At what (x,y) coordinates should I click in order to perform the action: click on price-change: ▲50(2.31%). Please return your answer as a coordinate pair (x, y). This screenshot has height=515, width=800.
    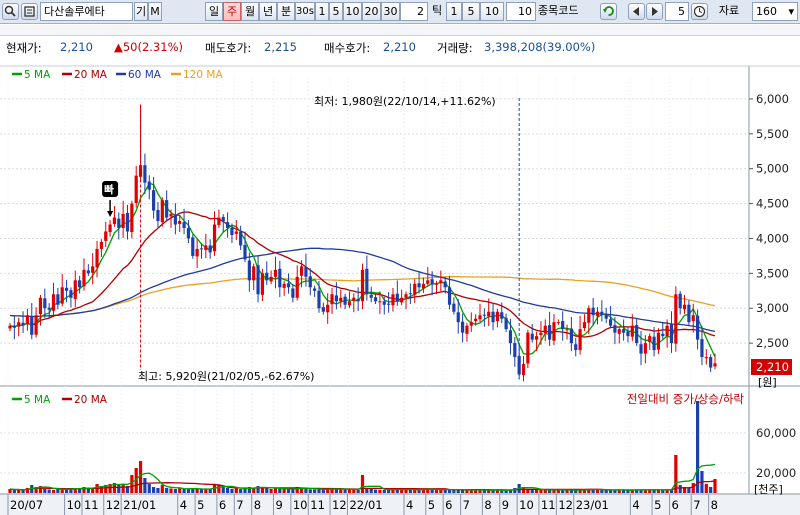
    Looking at the image, I should click on (148, 47).